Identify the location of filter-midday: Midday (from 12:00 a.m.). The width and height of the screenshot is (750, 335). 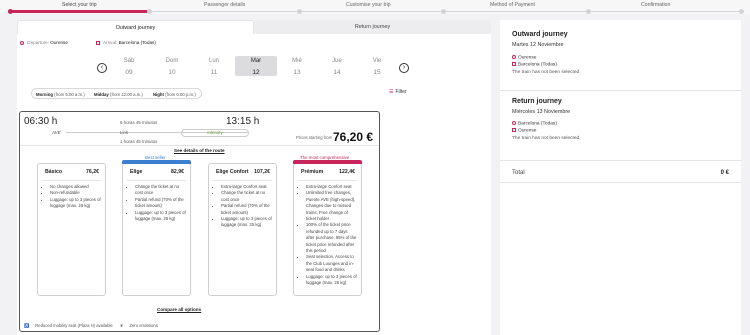
(118, 94).